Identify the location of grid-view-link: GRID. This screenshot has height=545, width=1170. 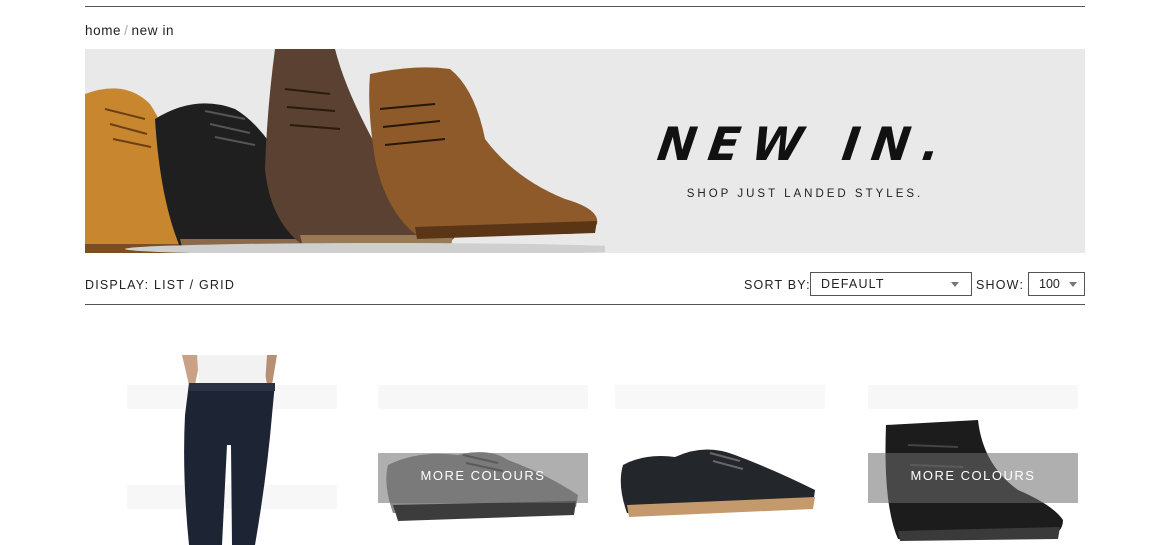
(217, 285).